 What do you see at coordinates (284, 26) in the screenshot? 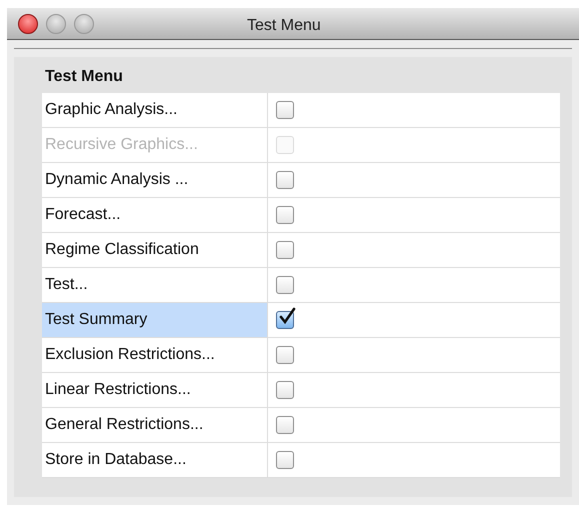
I see `window-title: Test Menu` at bounding box center [284, 26].